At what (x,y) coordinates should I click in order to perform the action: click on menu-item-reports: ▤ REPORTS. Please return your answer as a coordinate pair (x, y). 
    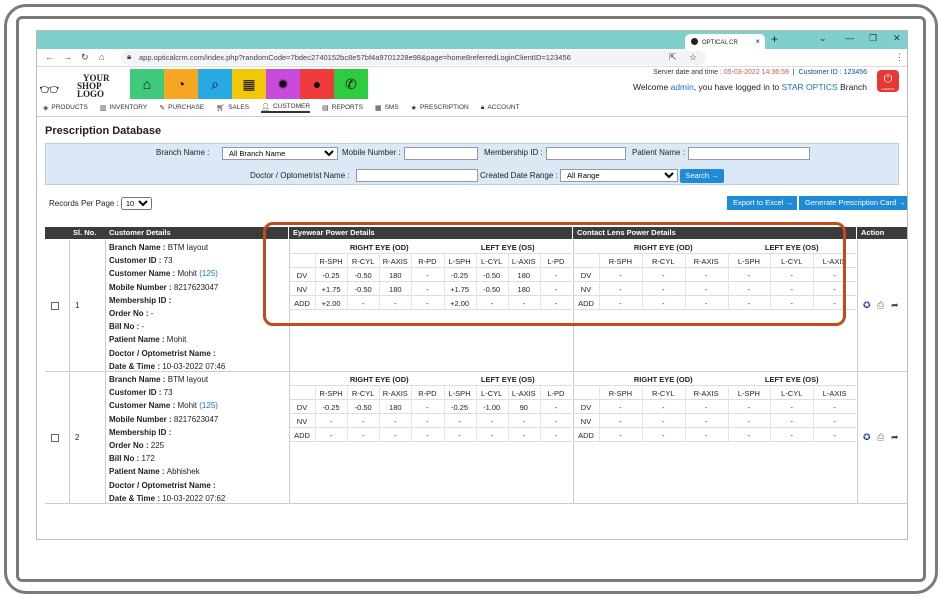
    Looking at the image, I should click on (342, 108).